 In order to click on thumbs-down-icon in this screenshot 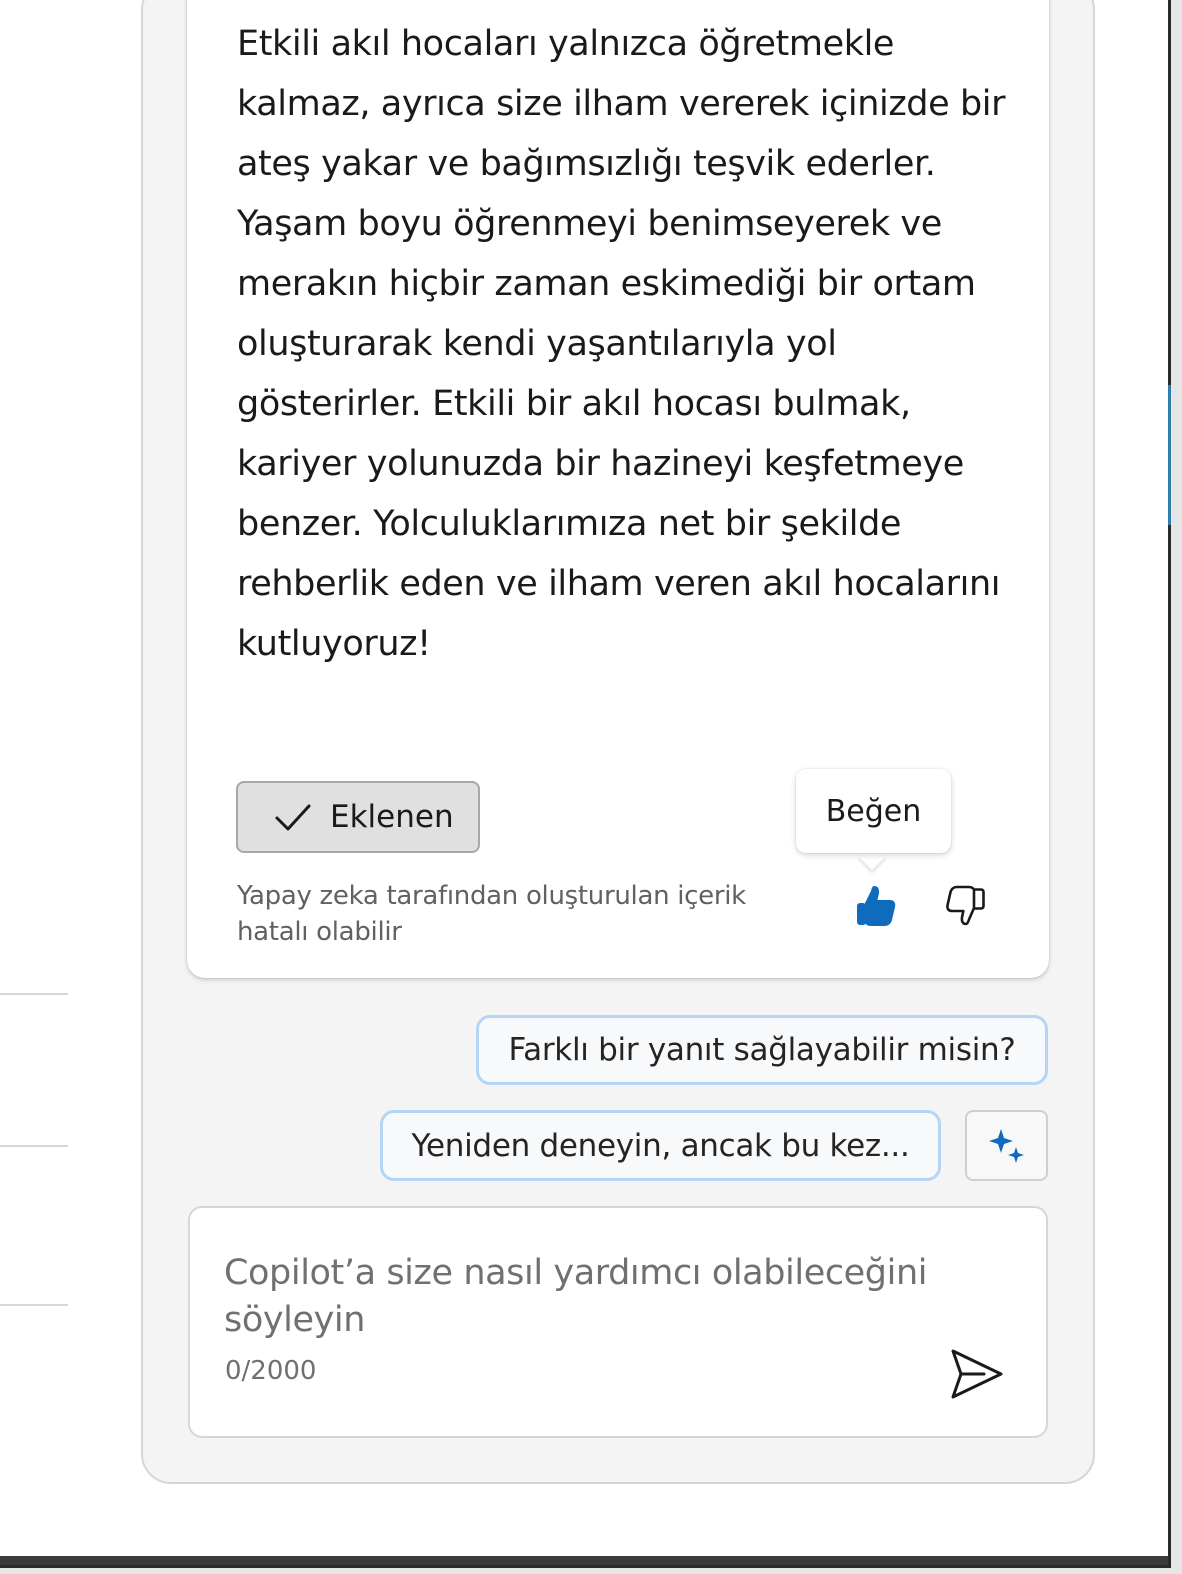, I will do `click(965, 905)`.